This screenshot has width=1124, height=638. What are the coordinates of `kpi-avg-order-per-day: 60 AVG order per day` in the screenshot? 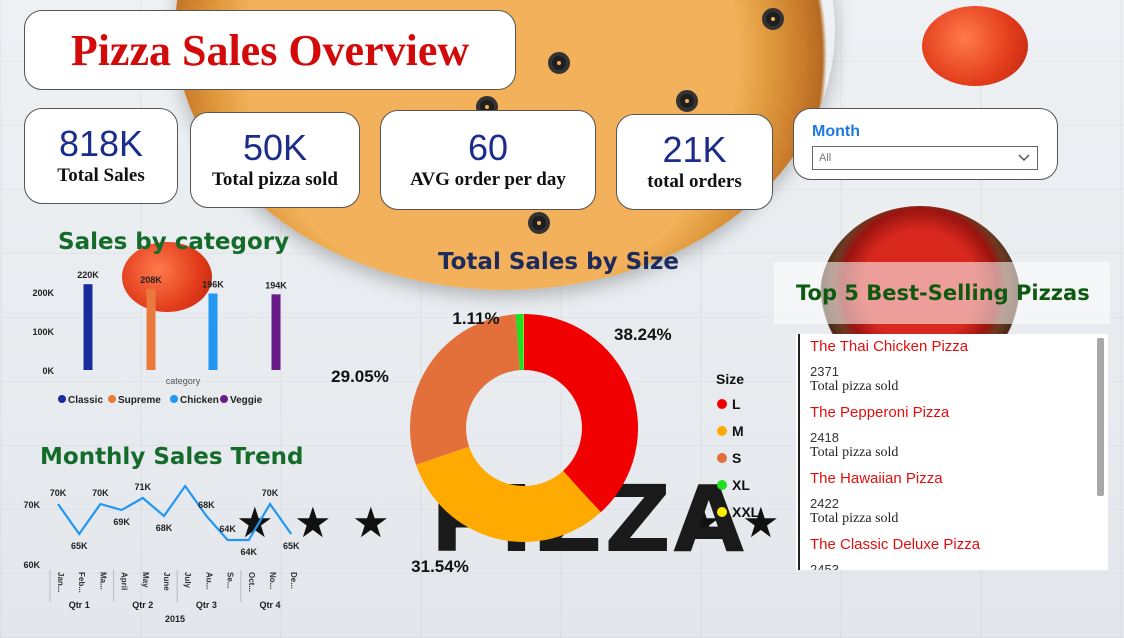 It's located at (488, 160).